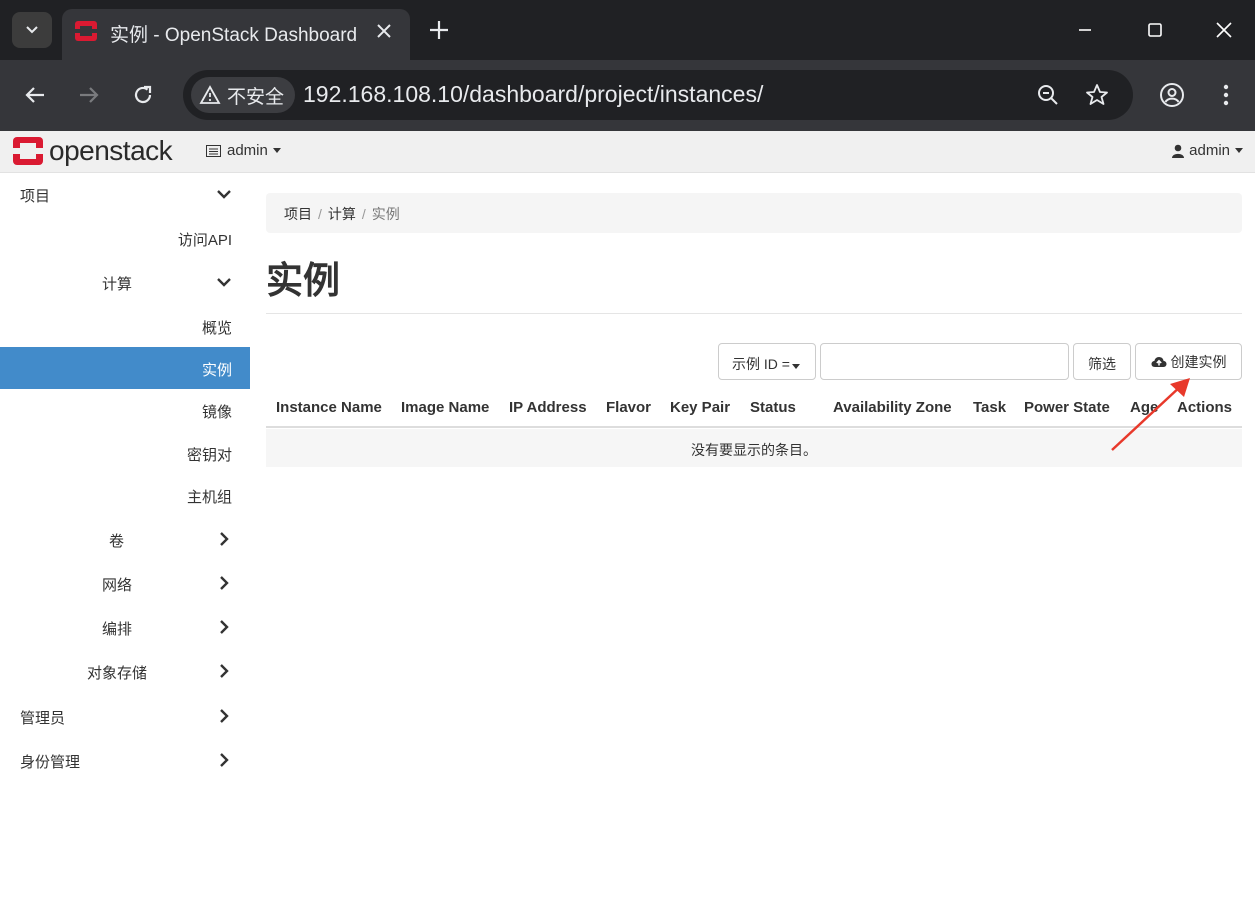 The height and width of the screenshot is (912, 1255). Describe the element at coordinates (125, 495) in the screenshot. I see `sidebar-item-server-groups: 主机组` at that location.